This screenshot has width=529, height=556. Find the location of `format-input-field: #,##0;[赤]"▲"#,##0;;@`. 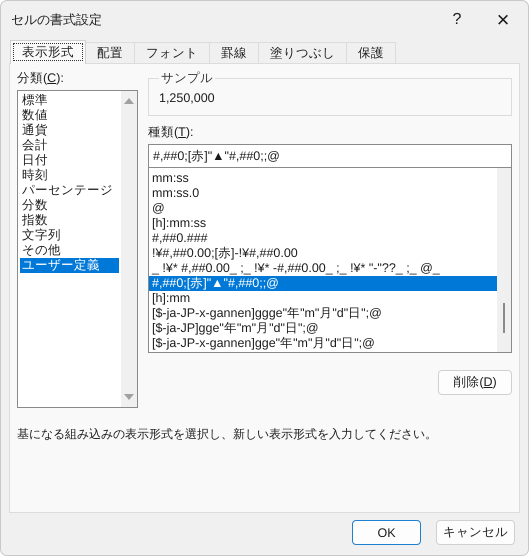

format-input-field: #,##0;[赤]"▲"#,##0;;@ is located at coordinates (330, 155).